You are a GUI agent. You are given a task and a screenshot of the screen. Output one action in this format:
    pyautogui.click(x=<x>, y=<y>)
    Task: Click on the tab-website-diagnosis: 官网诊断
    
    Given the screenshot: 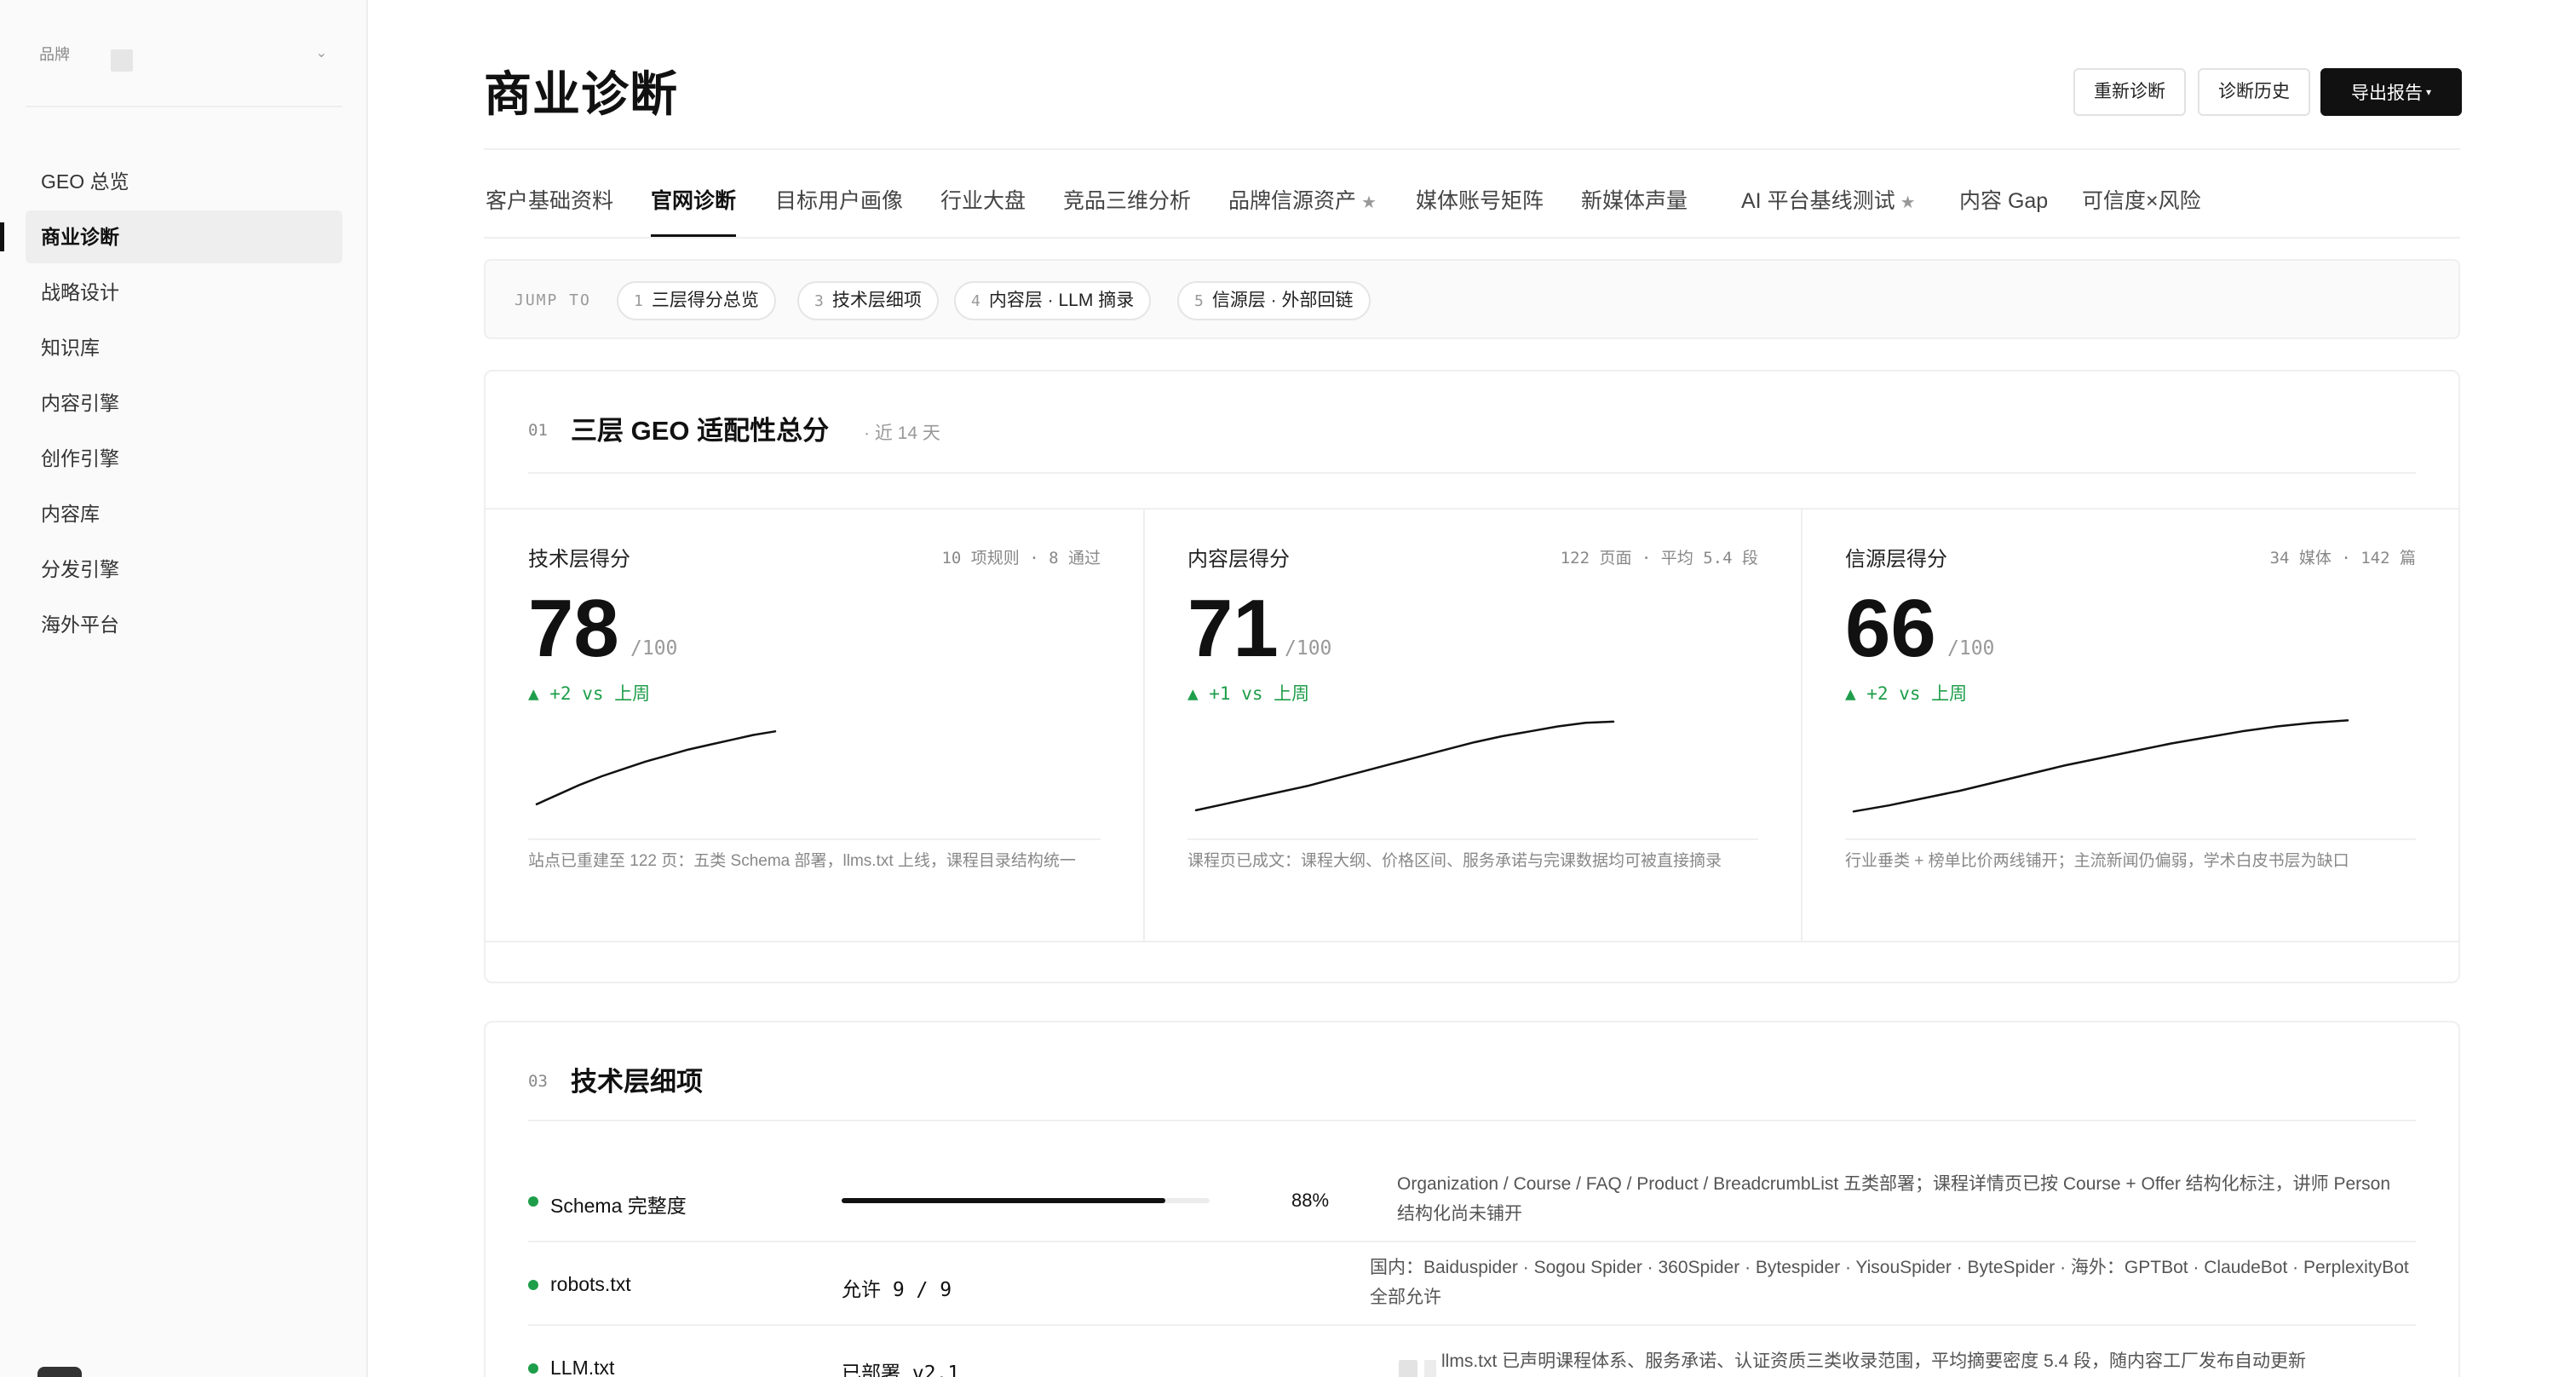 What is the action you would take?
    pyautogui.click(x=694, y=211)
    